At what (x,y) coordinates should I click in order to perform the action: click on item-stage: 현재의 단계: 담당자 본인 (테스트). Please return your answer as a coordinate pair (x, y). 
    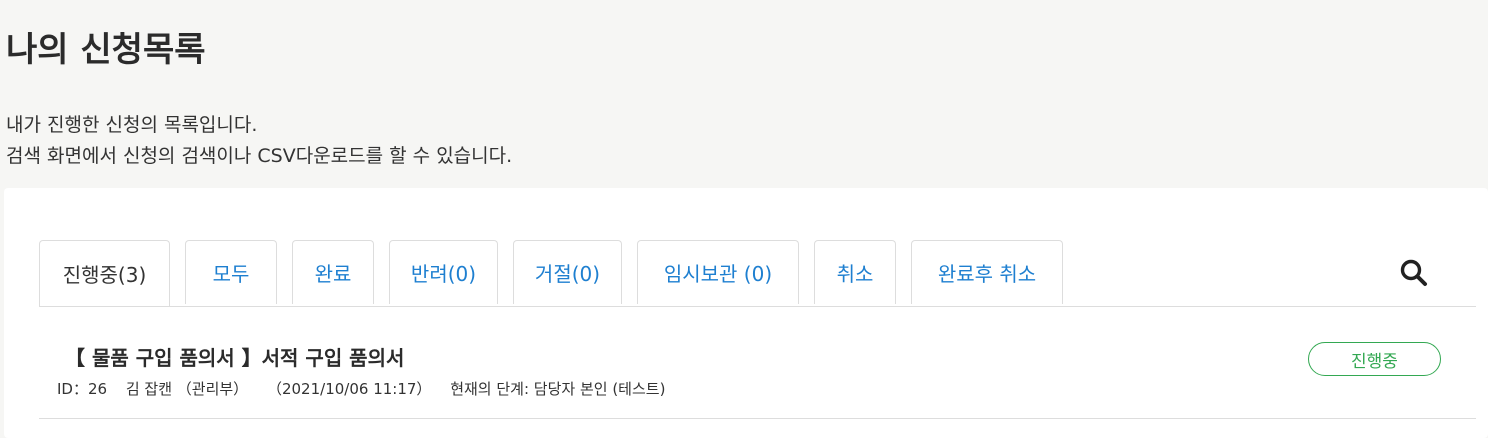
    Looking at the image, I should click on (558, 389).